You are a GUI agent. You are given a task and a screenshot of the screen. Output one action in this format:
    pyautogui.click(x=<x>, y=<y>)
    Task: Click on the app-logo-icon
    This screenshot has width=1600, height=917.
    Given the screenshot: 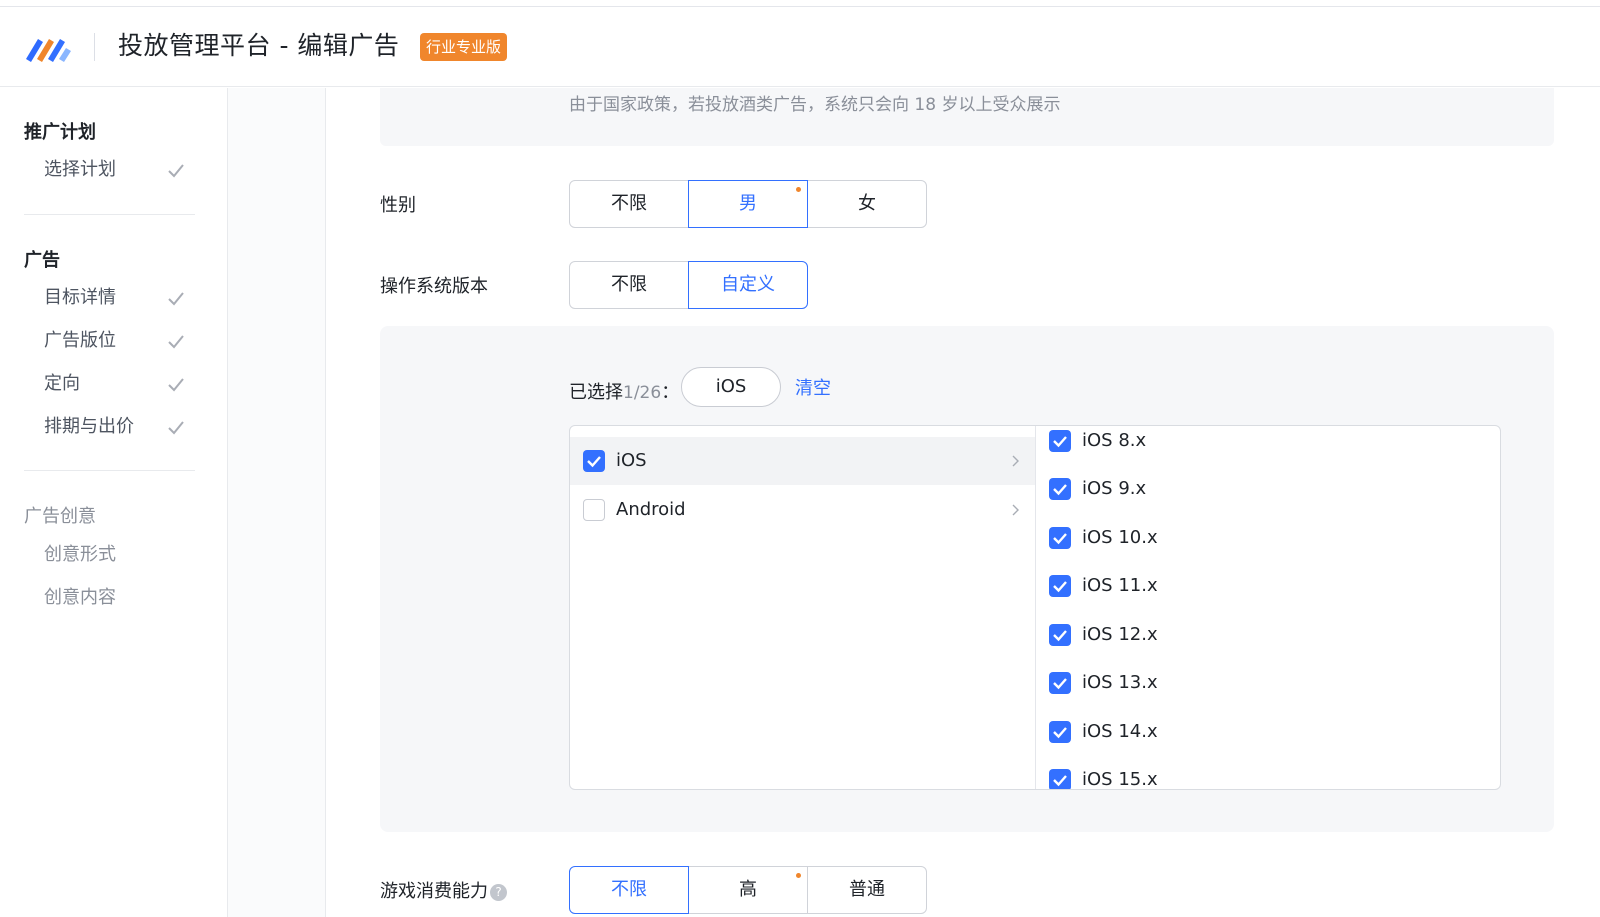 What is the action you would take?
    pyautogui.click(x=48, y=50)
    